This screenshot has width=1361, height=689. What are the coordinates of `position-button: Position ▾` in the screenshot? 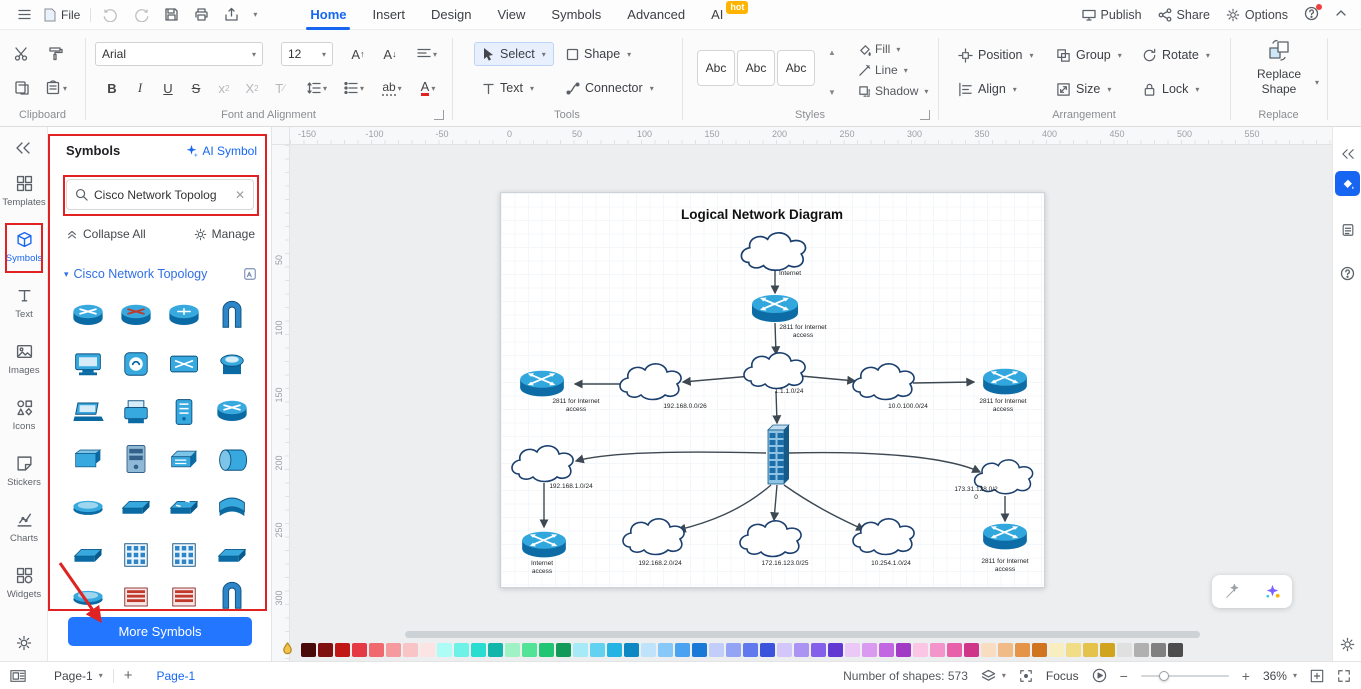 It's located at (996, 55).